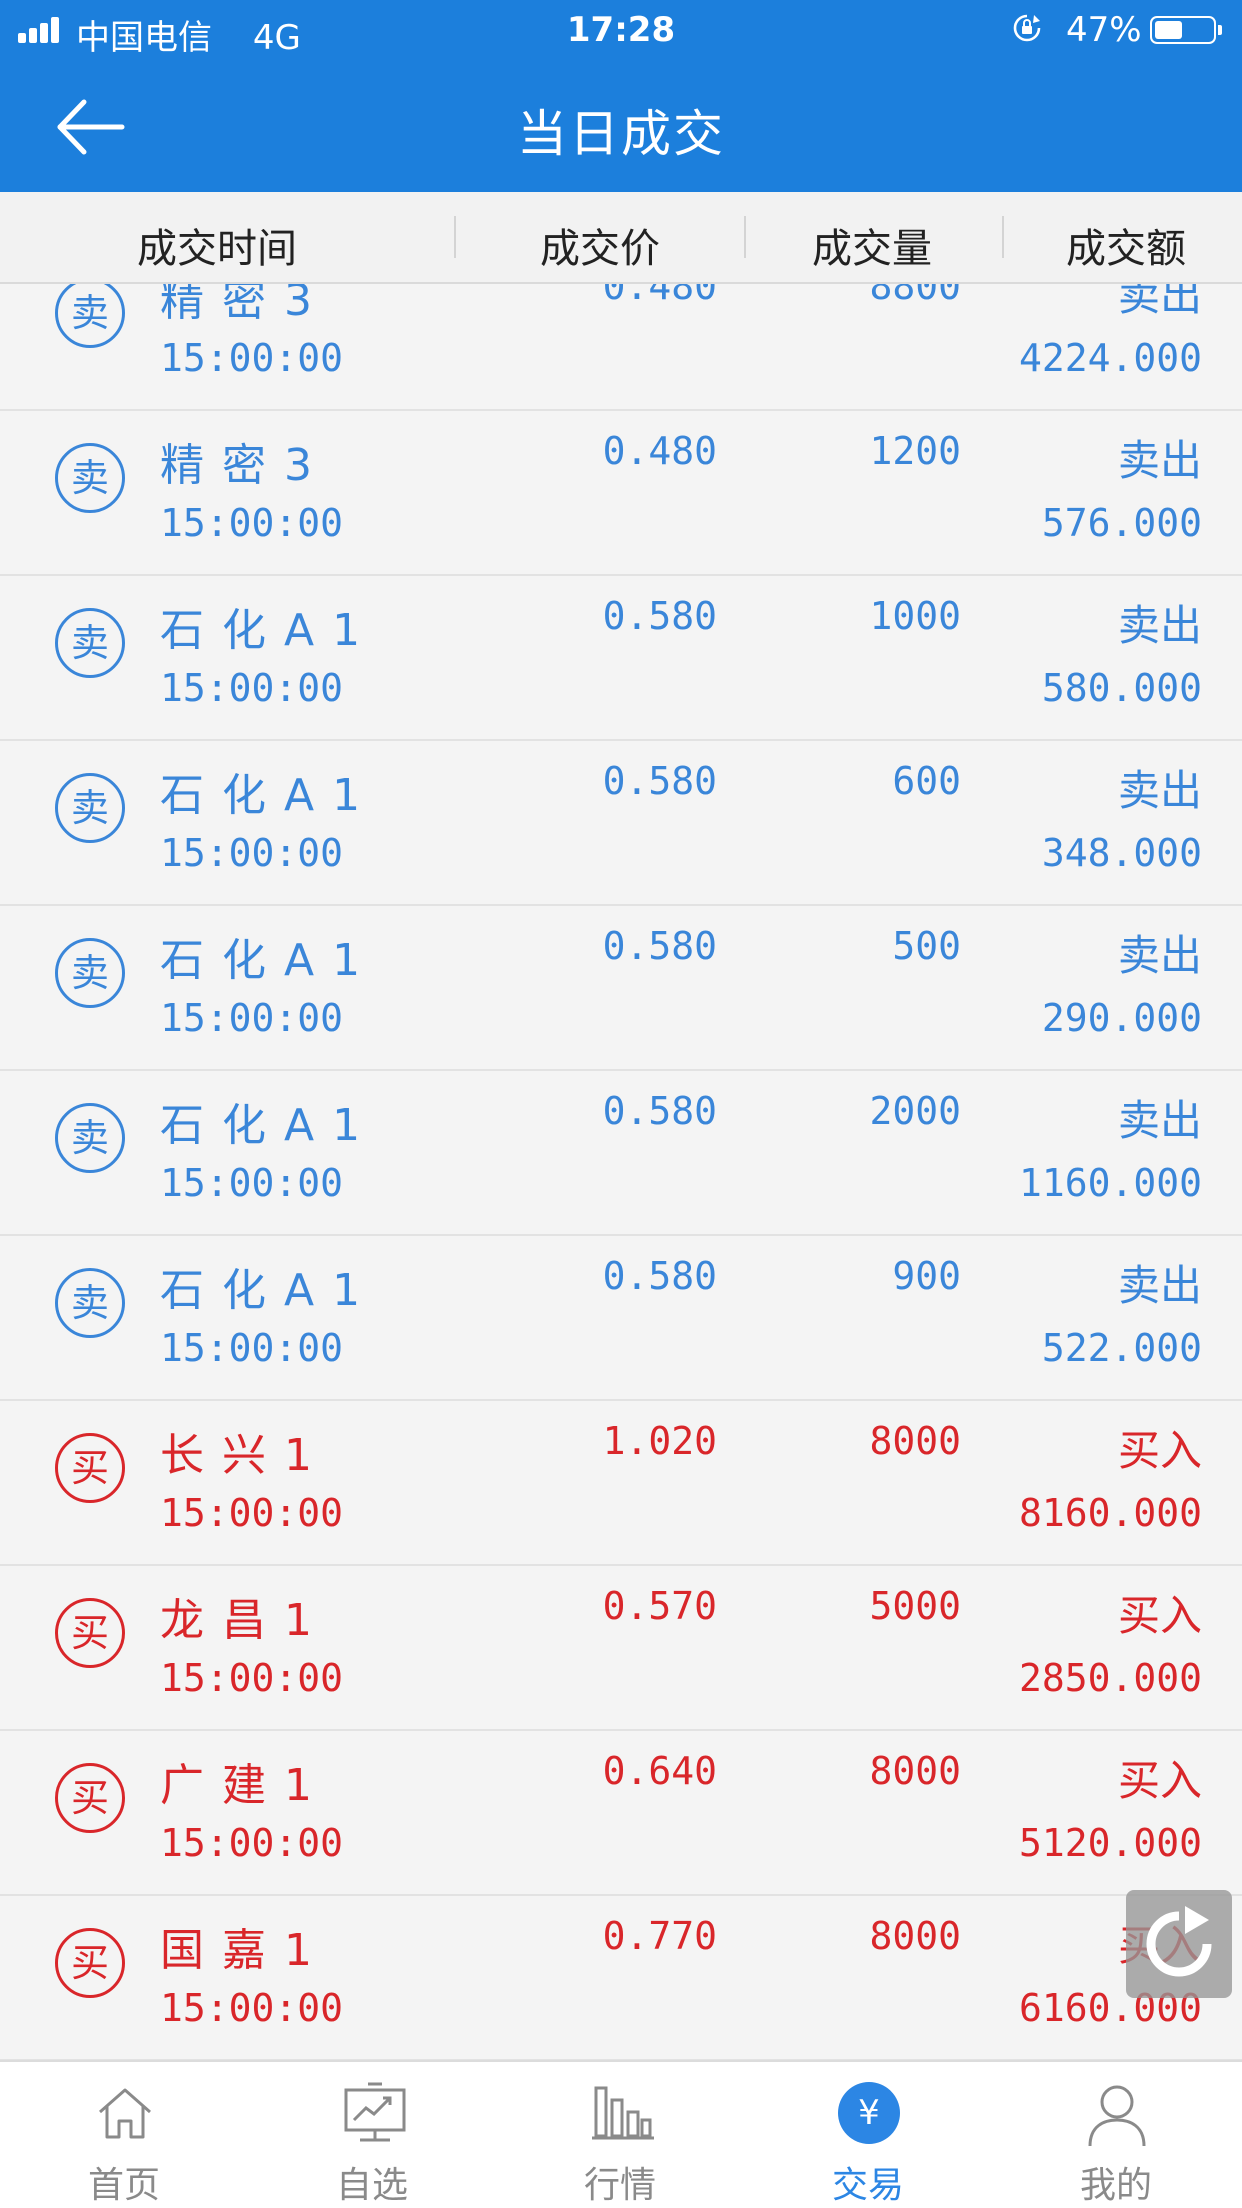 The height and width of the screenshot is (2208, 1242). Describe the element at coordinates (621, 1483) in the screenshot. I see `trade-row: 买长兴1 15:00:00 1.020 8000 买入 8160.000` at that location.